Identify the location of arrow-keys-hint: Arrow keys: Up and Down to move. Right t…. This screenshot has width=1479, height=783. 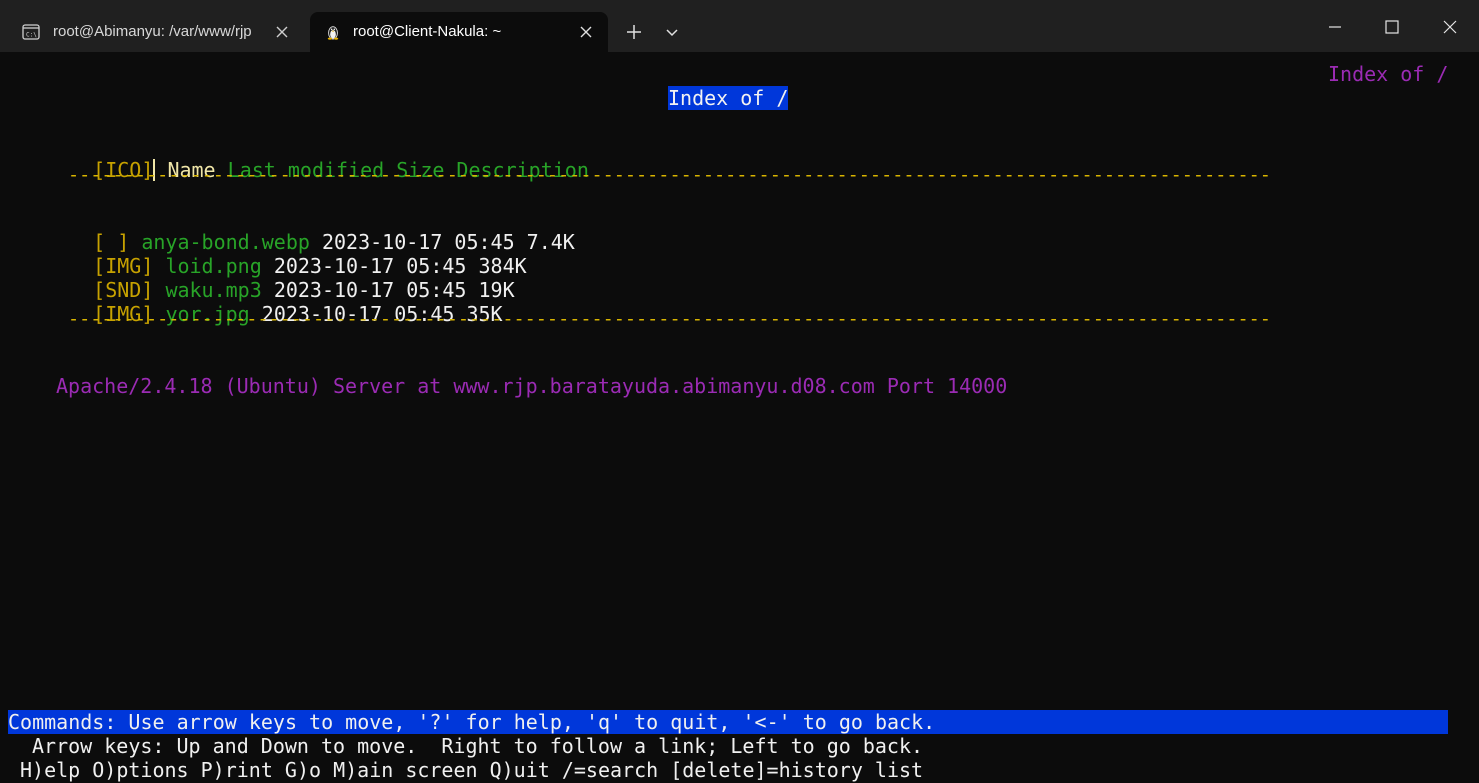
(478, 746).